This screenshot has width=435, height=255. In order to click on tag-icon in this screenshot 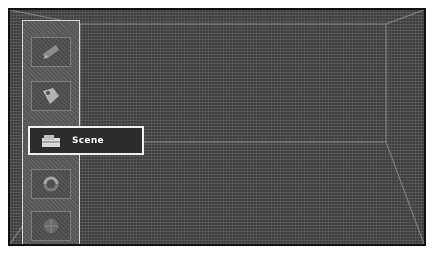, I will do `click(51, 96)`.